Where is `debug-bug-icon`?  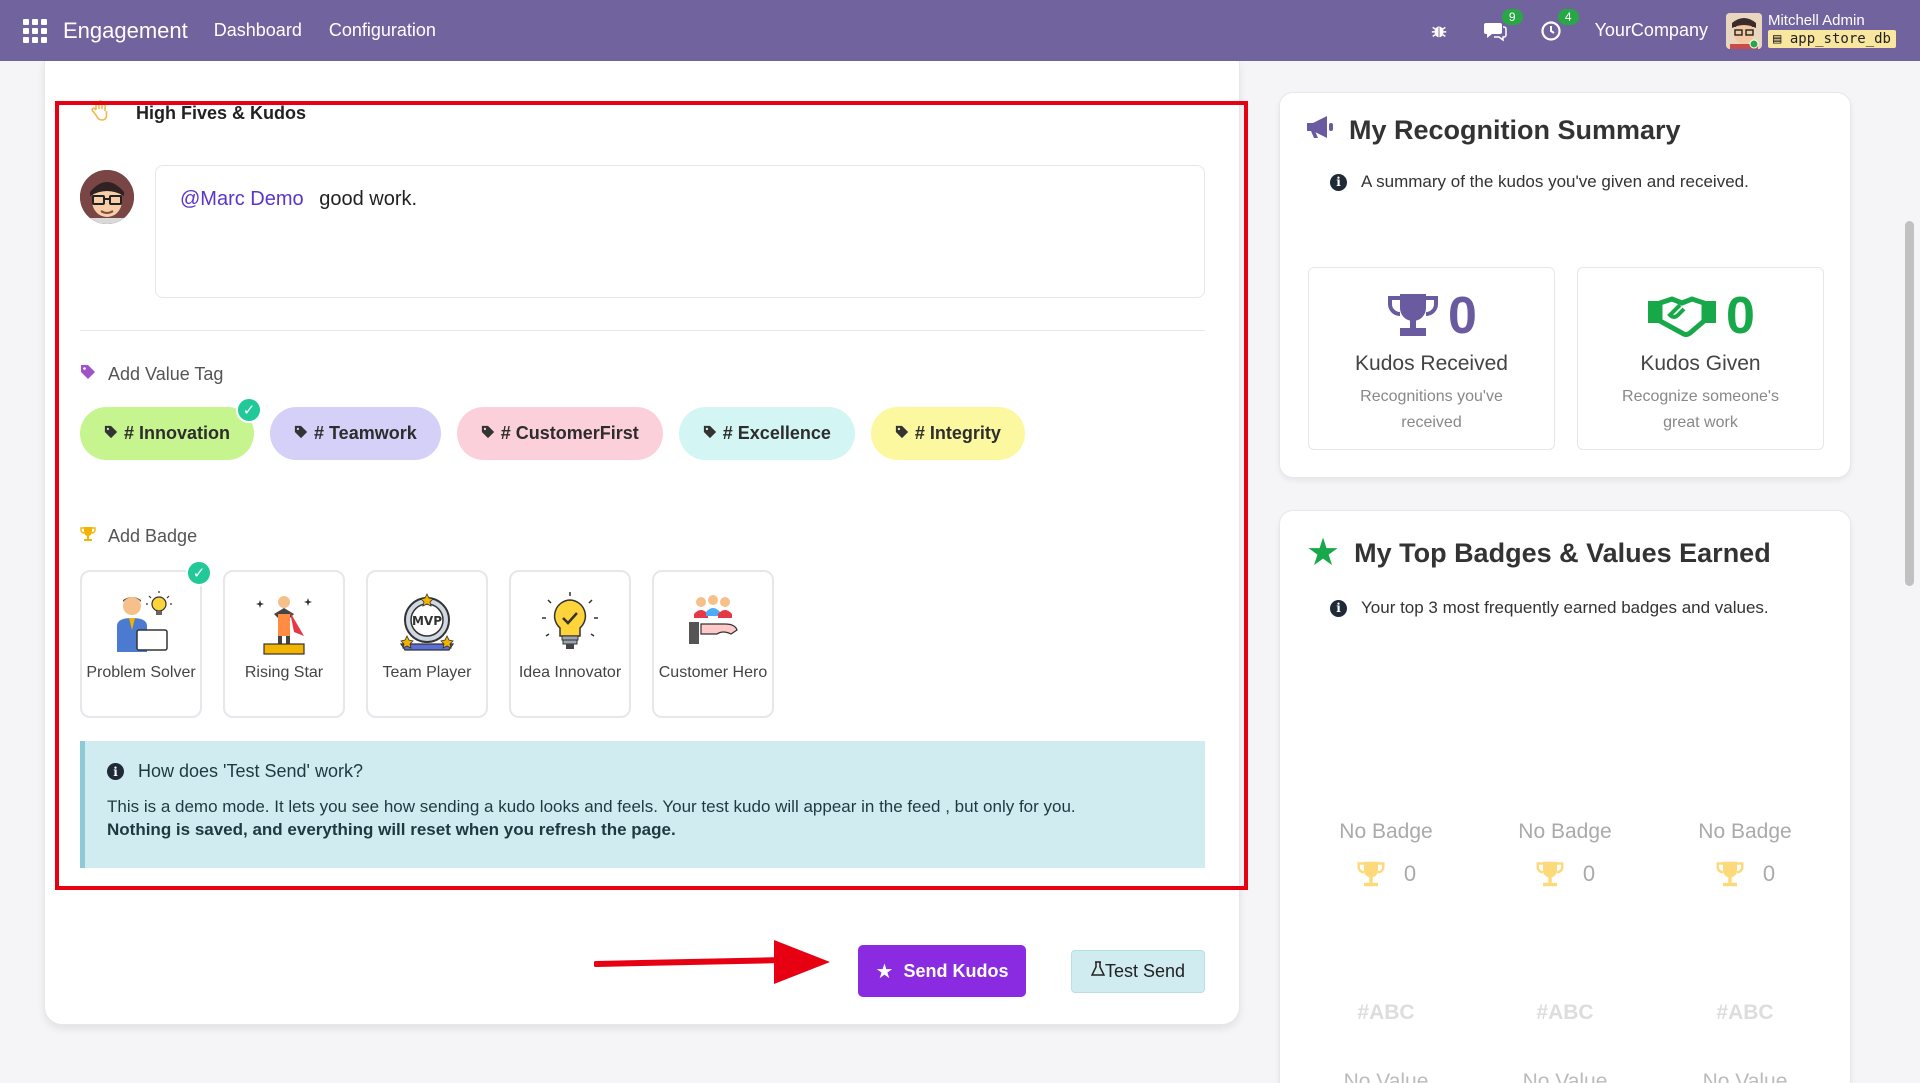 debug-bug-icon is located at coordinates (1439, 31).